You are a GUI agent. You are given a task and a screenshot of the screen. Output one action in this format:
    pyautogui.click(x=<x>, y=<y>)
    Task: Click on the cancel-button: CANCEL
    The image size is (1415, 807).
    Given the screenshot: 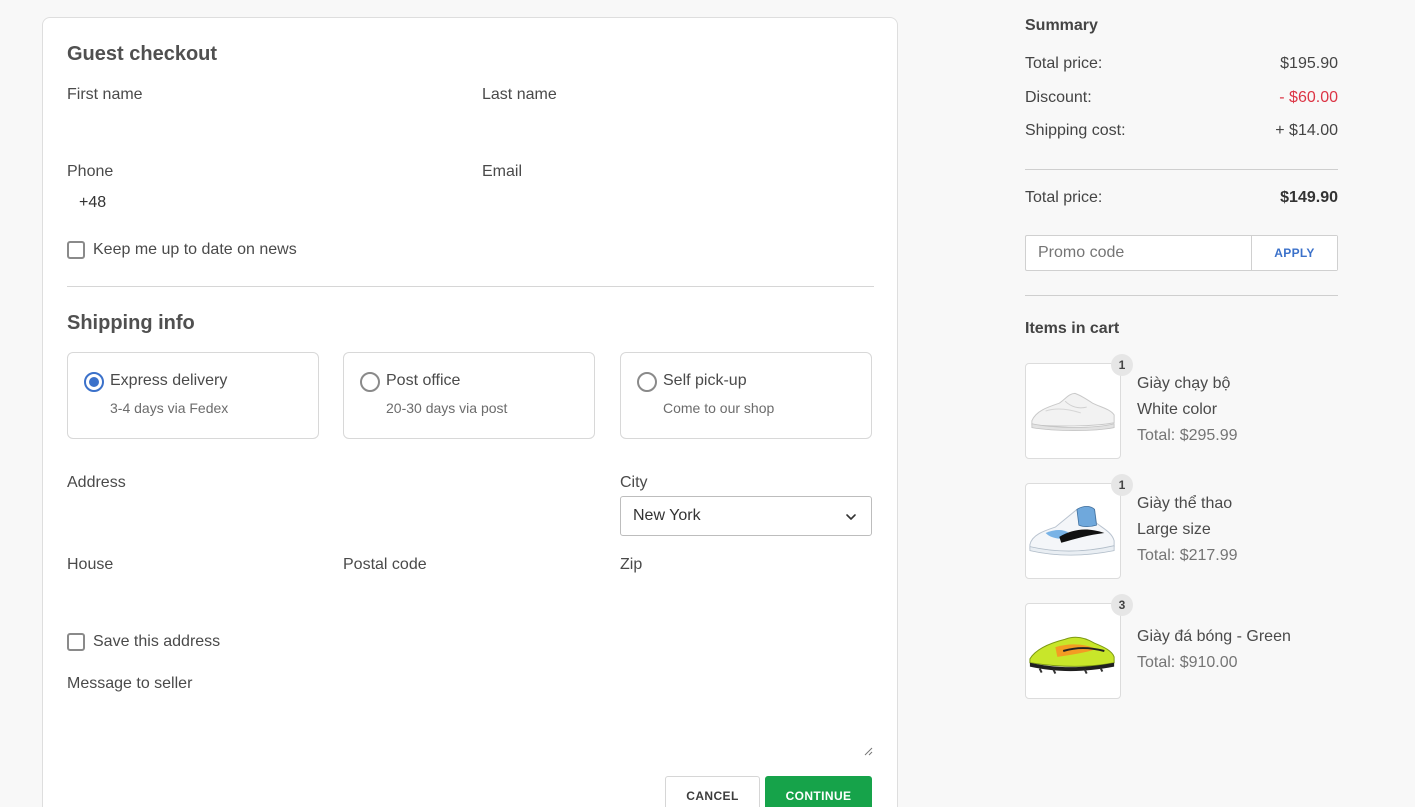 What is the action you would take?
    pyautogui.click(x=712, y=791)
    